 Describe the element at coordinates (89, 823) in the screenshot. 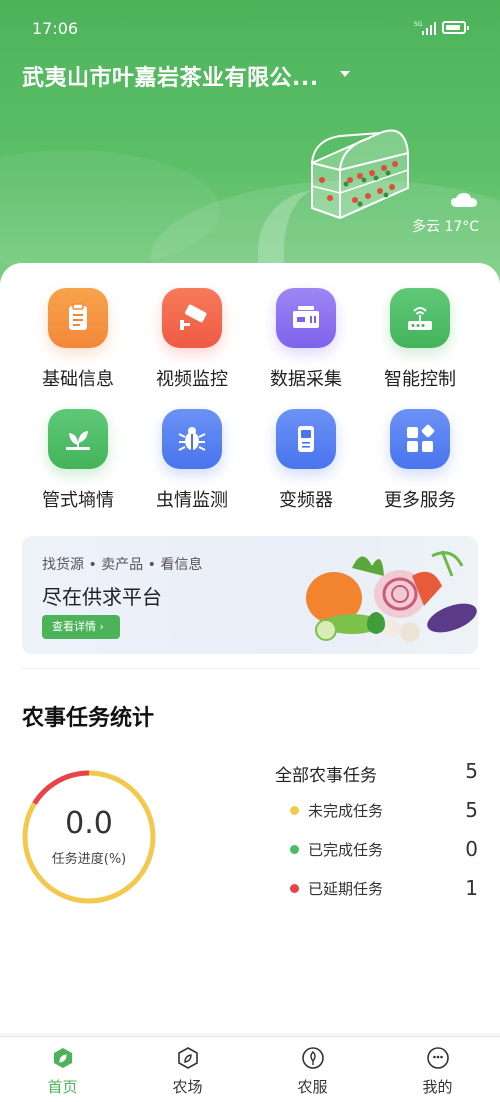

I see `task-progress-value: 0.0` at that location.